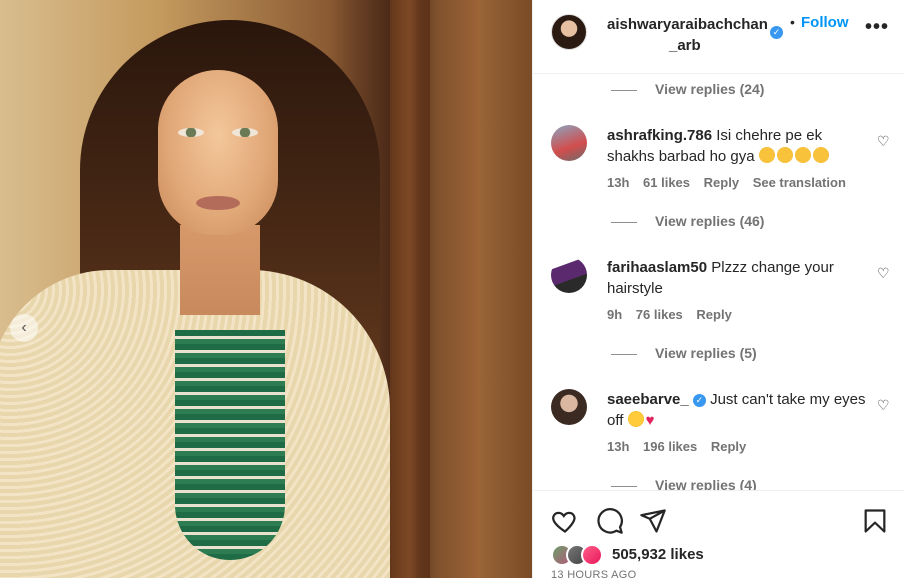  What do you see at coordinates (799, 182) in the screenshot?
I see `see-translation-button: See translation` at bounding box center [799, 182].